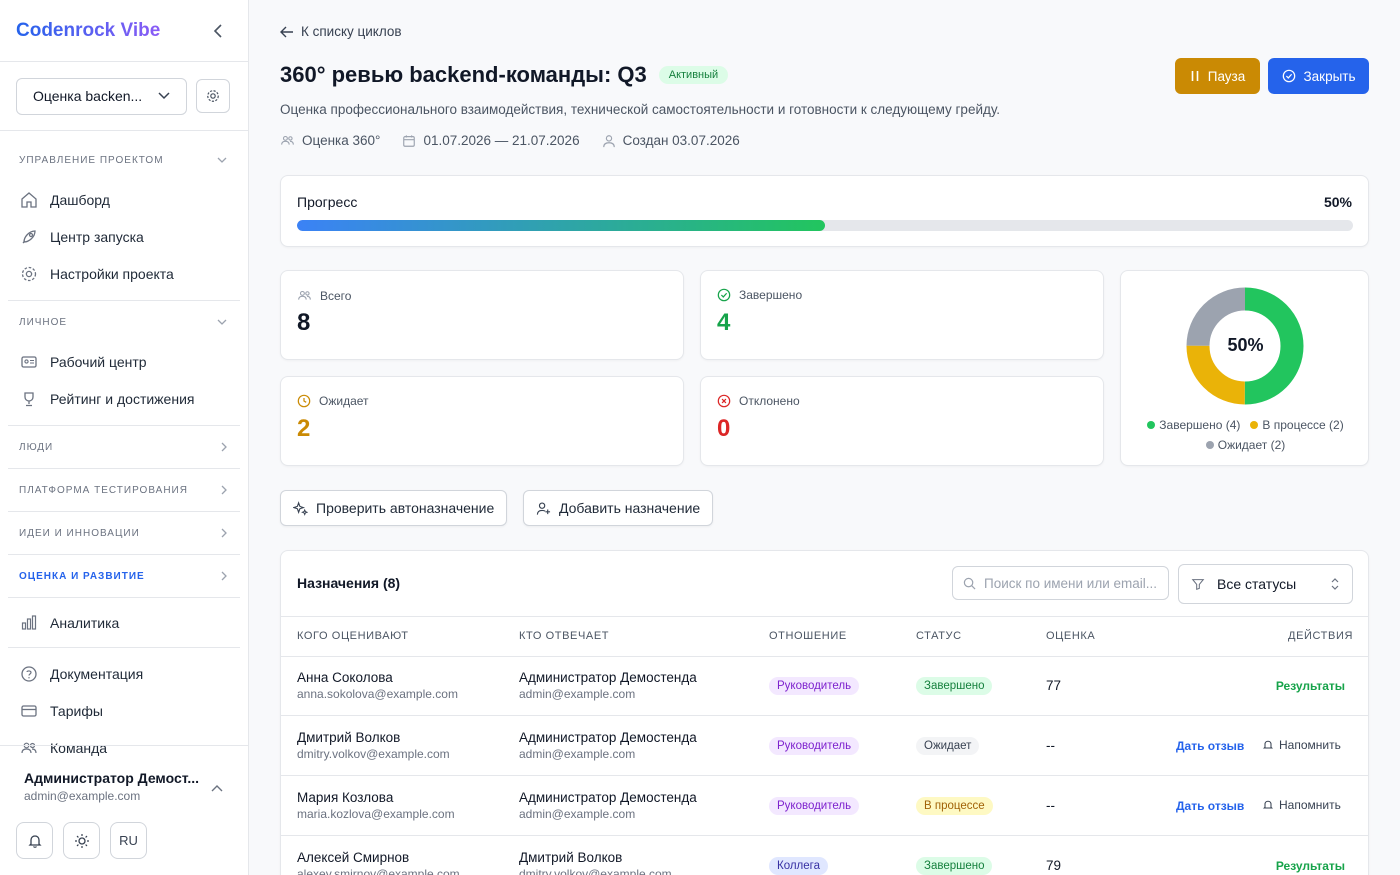  What do you see at coordinates (377, 694) in the screenshot?
I see `reviewee-email: anna.sokolova@example.com` at bounding box center [377, 694].